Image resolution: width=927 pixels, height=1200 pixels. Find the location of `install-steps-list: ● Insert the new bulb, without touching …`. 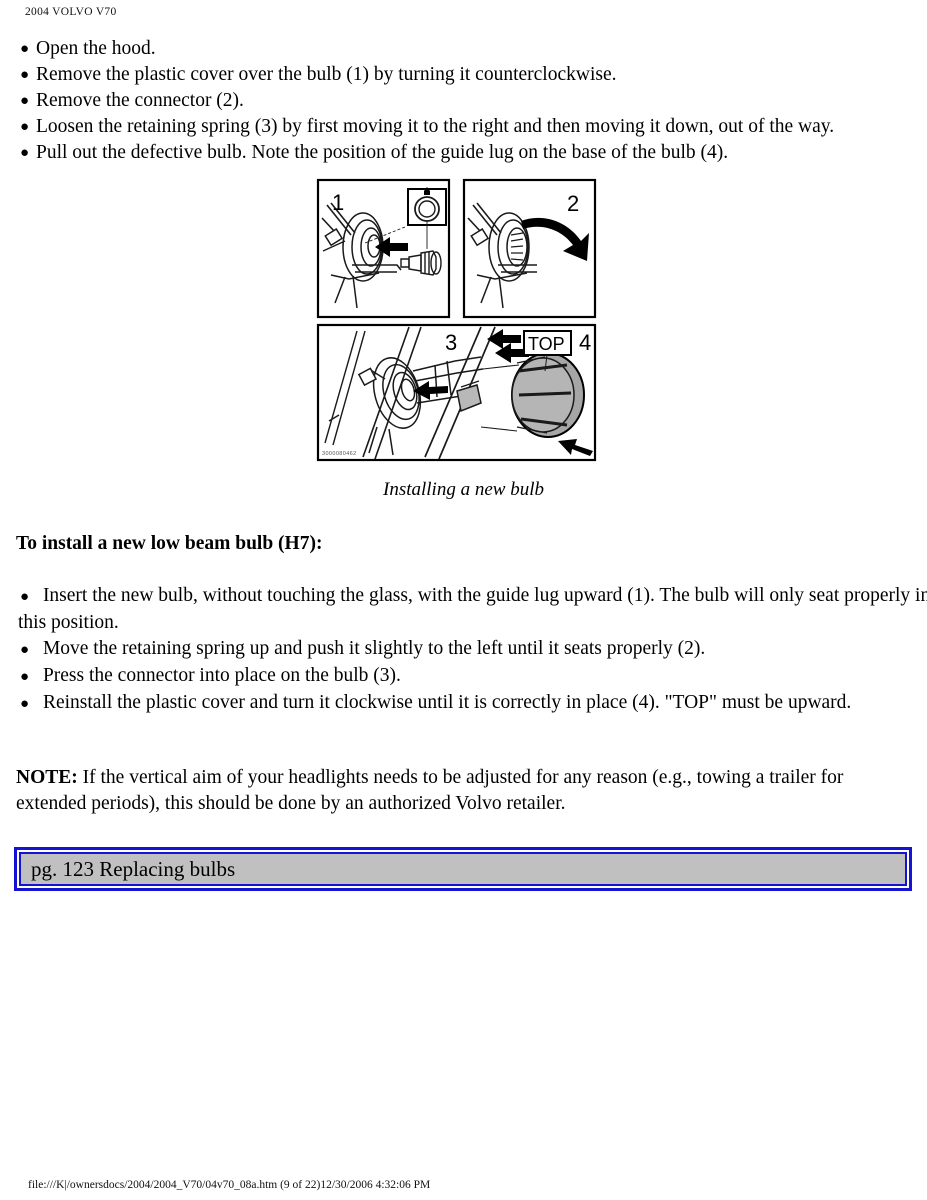

install-steps-list: ● Insert the new bulb, without touching … is located at coordinates (463, 650).